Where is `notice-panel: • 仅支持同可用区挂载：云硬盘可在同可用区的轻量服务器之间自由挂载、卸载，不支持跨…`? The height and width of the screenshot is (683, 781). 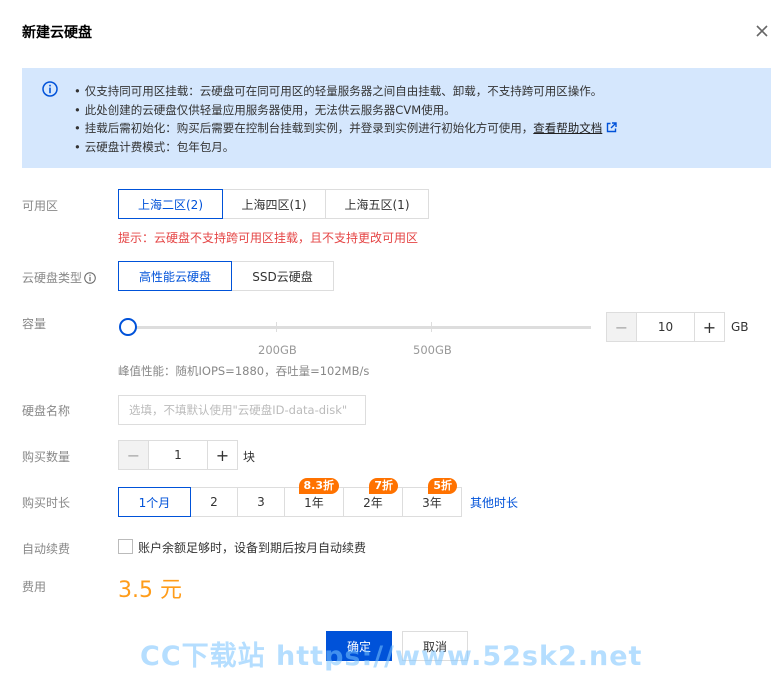 notice-panel: • 仅支持同可用区挂载：云硬盘可在同可用区的轻量服务器之间自由挂载、卸载，不支持跨… is located at coordinates (396, 118).